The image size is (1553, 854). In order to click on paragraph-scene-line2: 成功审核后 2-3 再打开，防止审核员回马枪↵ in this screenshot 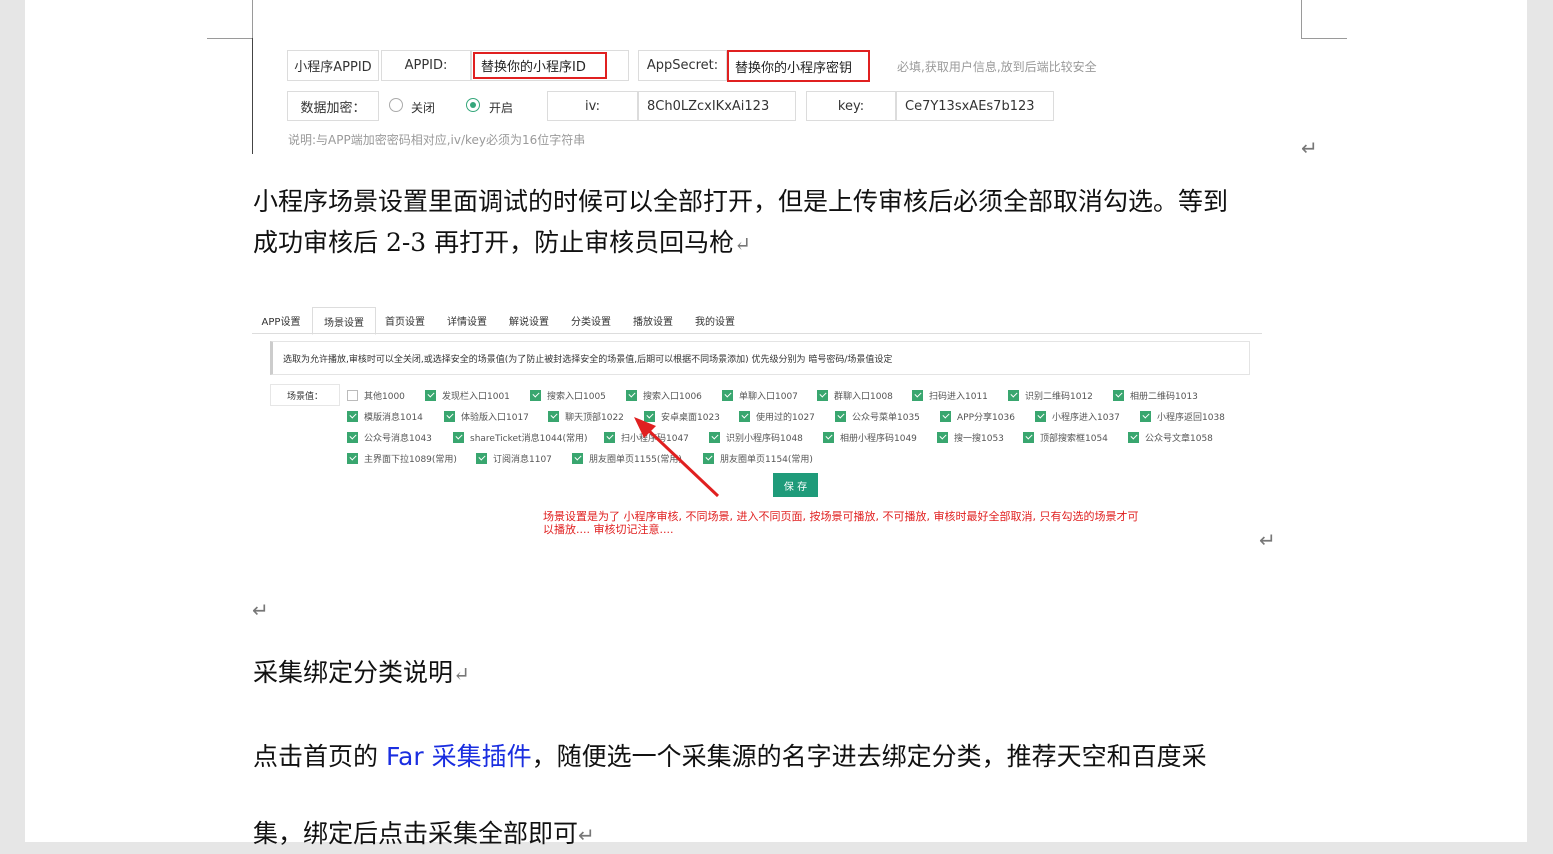, I will do `click(502, 243)`.